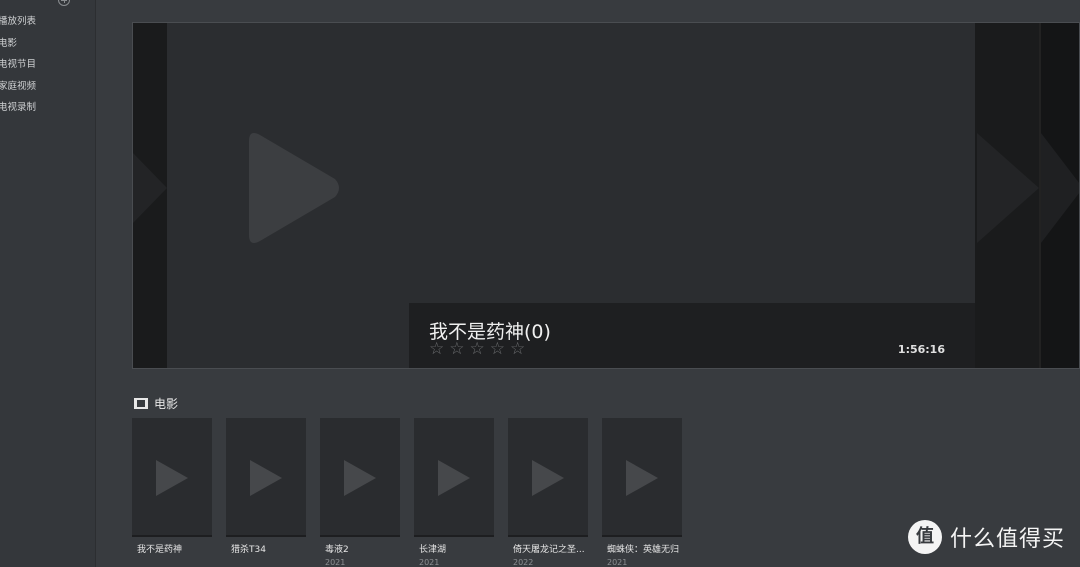 This screenshot has width=1080, height=567. I want to click on carousel-next-slide, so click(1007, 195).